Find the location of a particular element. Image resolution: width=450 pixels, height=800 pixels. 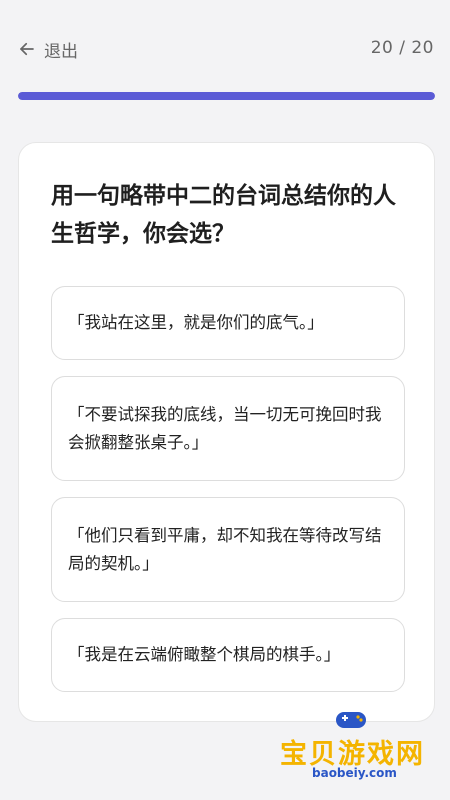

watermark-logo: 宝贝游戏网 baobeiy.com is located at coordinates (355, 747).